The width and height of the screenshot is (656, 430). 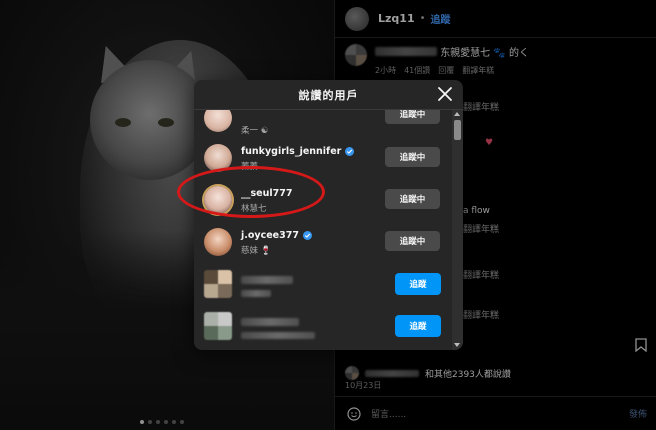 I want to click on user-username: funkygirls_jennifer, so click(x=298, y=151).